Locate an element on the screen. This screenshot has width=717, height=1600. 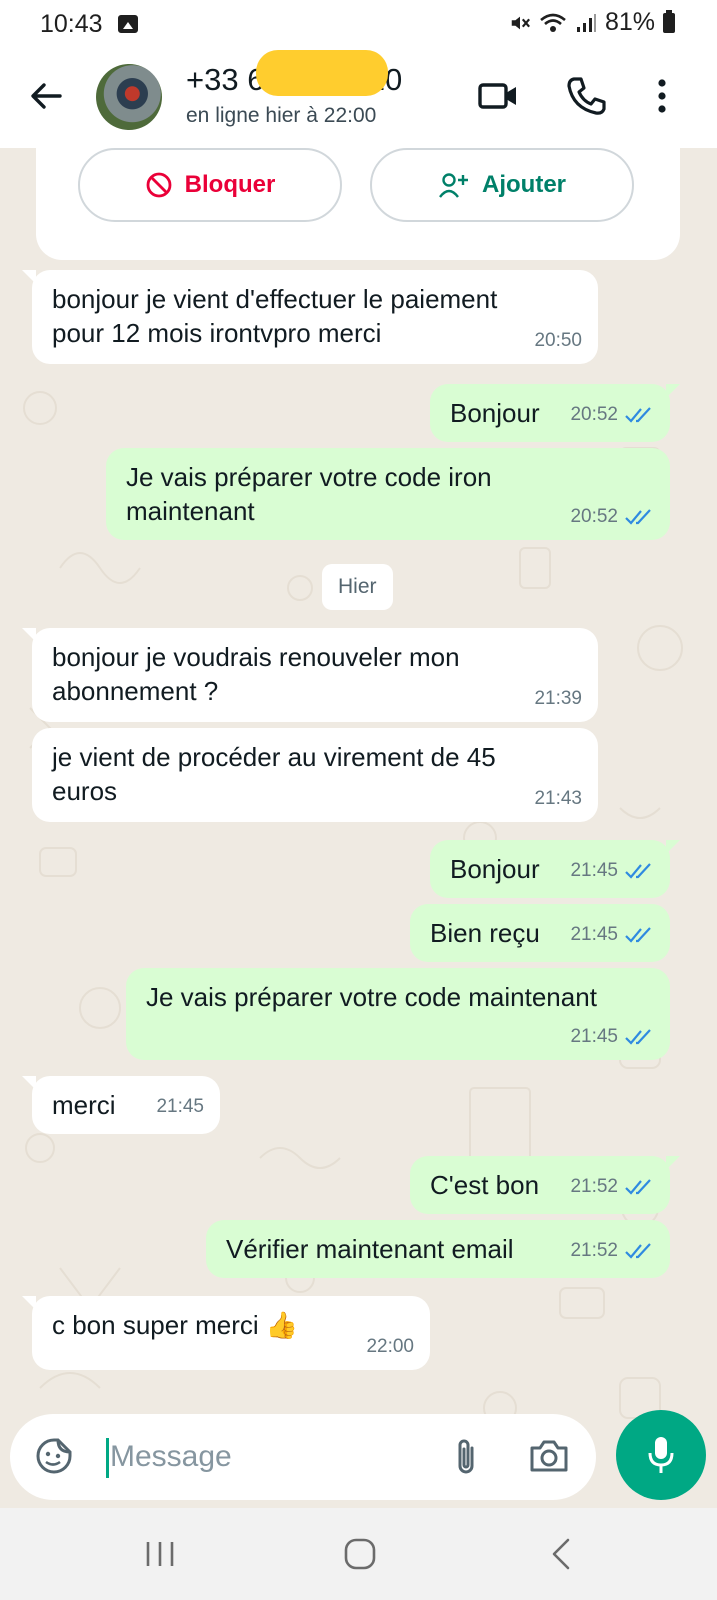
add-person-icon is located at coordinates (453, 185).